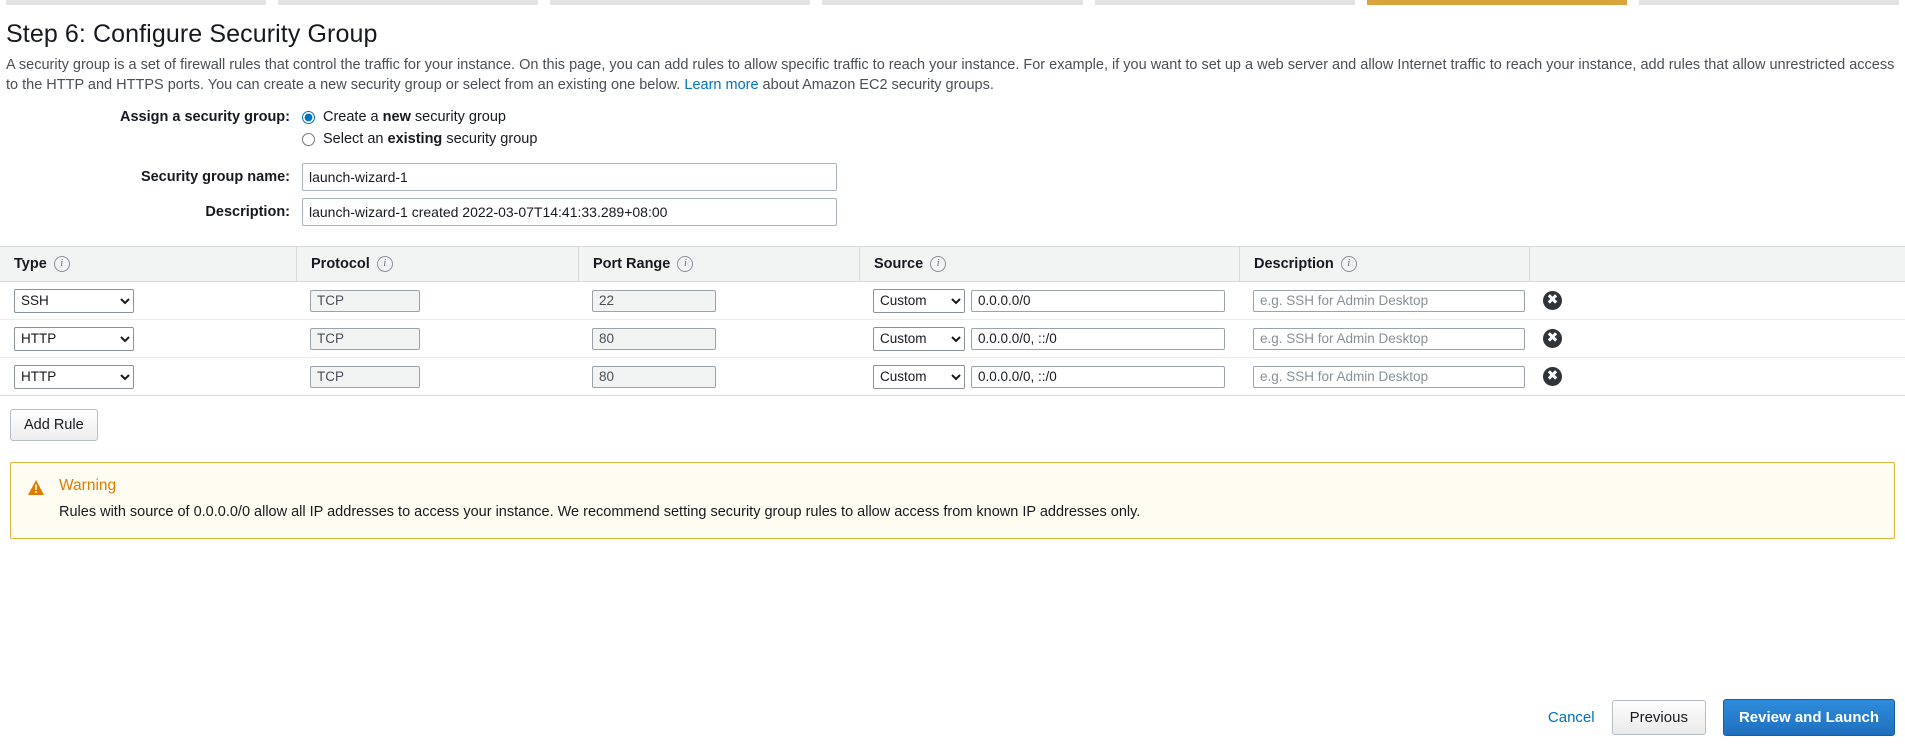  I want to click on column-header-port-range: Port Range i, so click(718, 264).